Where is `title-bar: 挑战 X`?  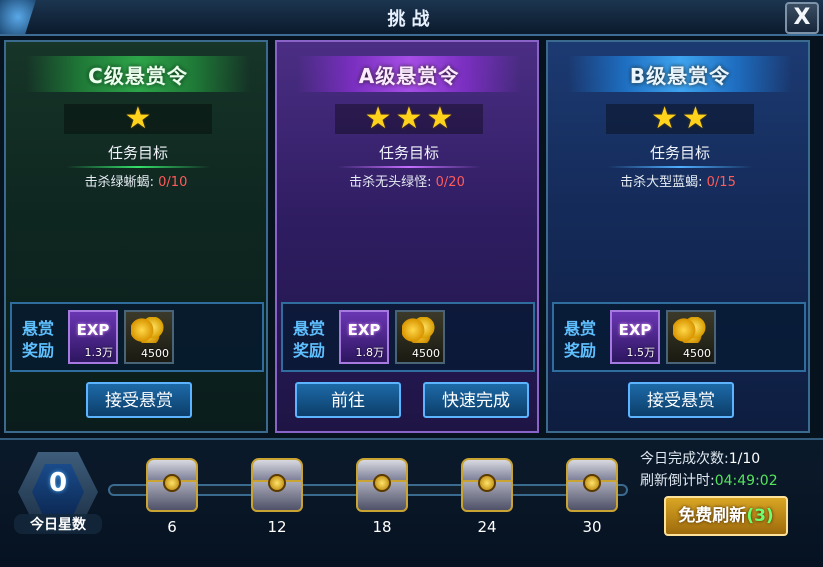
title-bar: 挑战 X is located at coordinates (411, 18).